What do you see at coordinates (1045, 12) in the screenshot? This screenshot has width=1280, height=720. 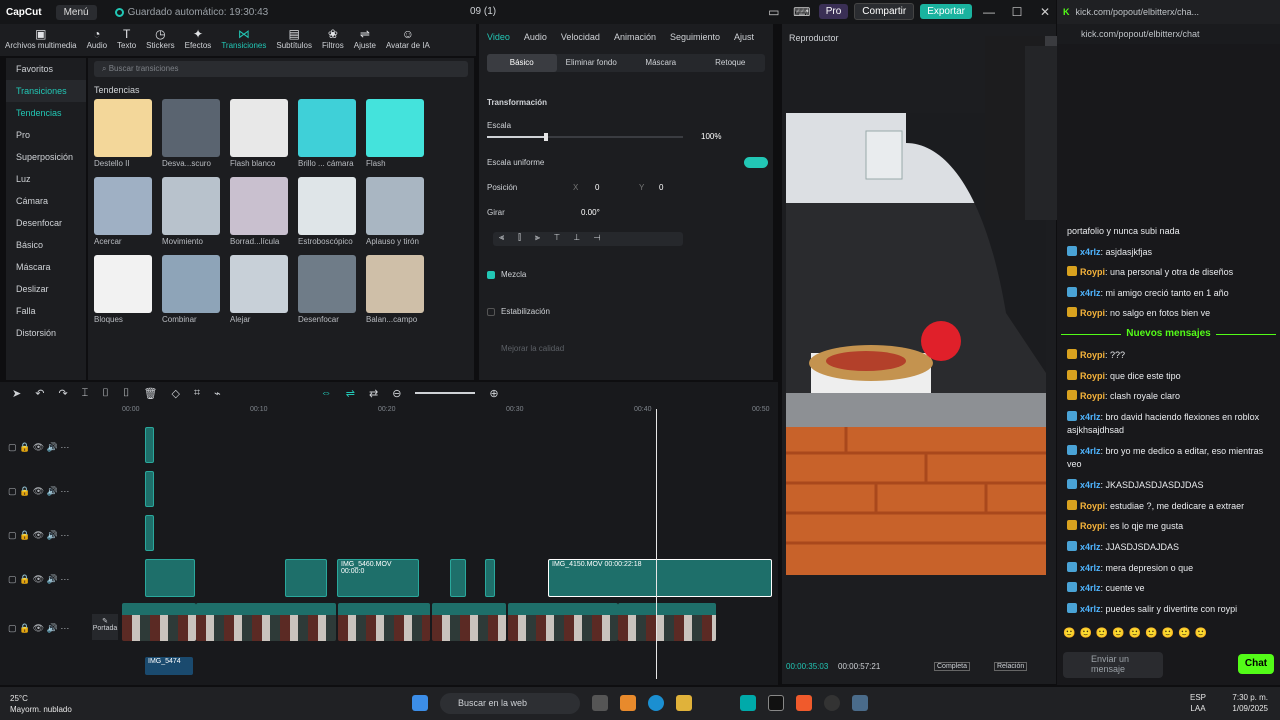 I see `close-icon: ✕` at bounding box center [1045, 12].